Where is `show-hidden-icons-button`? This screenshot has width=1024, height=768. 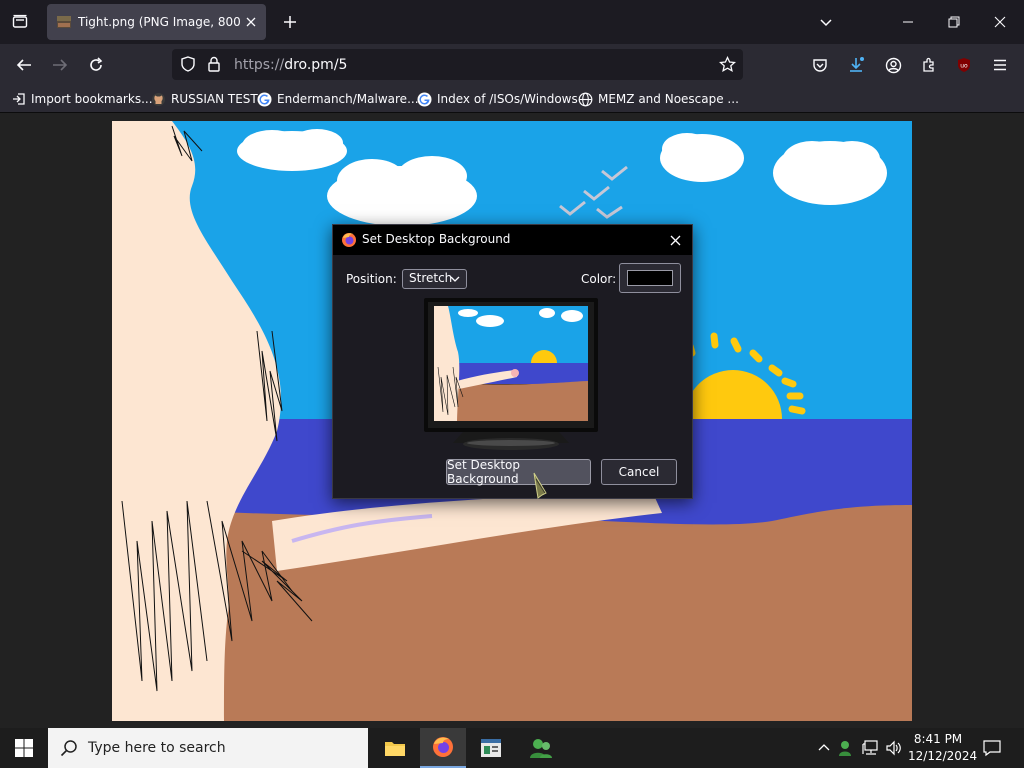
show-hidden-icons-button is located at coordinates (824, 748).